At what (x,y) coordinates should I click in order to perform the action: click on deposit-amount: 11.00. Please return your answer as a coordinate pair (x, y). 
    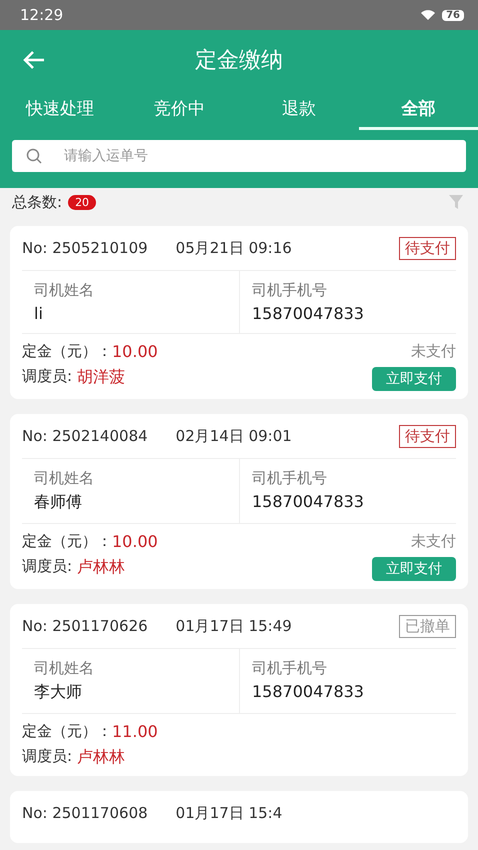
    Looking at the image, I should click on (135, 731).